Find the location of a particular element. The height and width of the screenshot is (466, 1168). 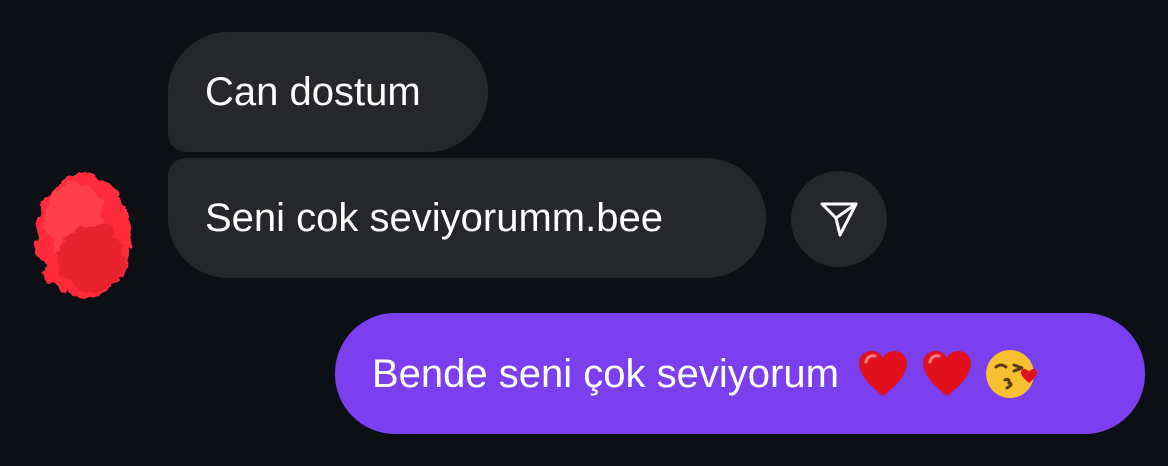

message-text: Can dostum is located at coordinates (313, 92).